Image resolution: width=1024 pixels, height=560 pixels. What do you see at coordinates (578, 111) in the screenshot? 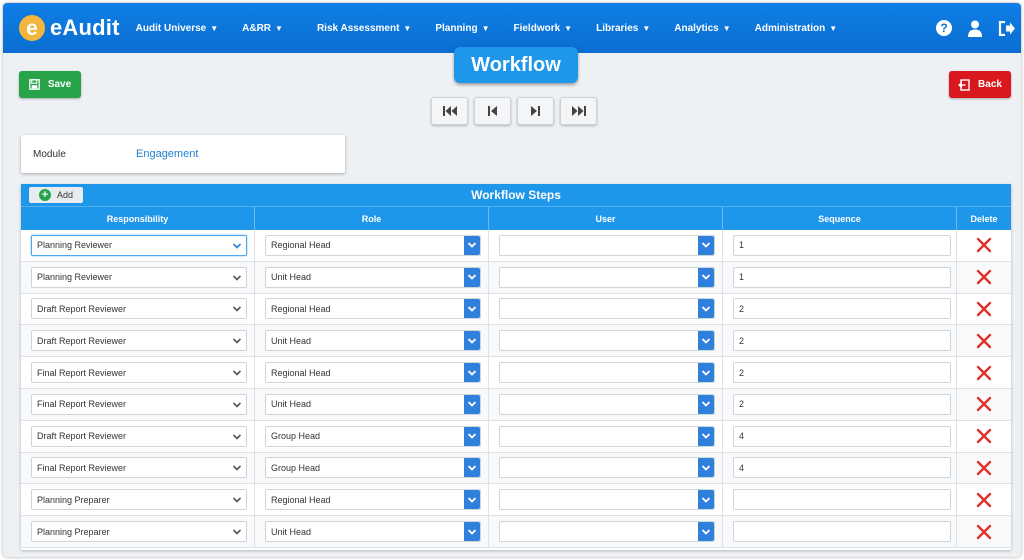
I see `last-page-button` at bounding box center [578, 111].